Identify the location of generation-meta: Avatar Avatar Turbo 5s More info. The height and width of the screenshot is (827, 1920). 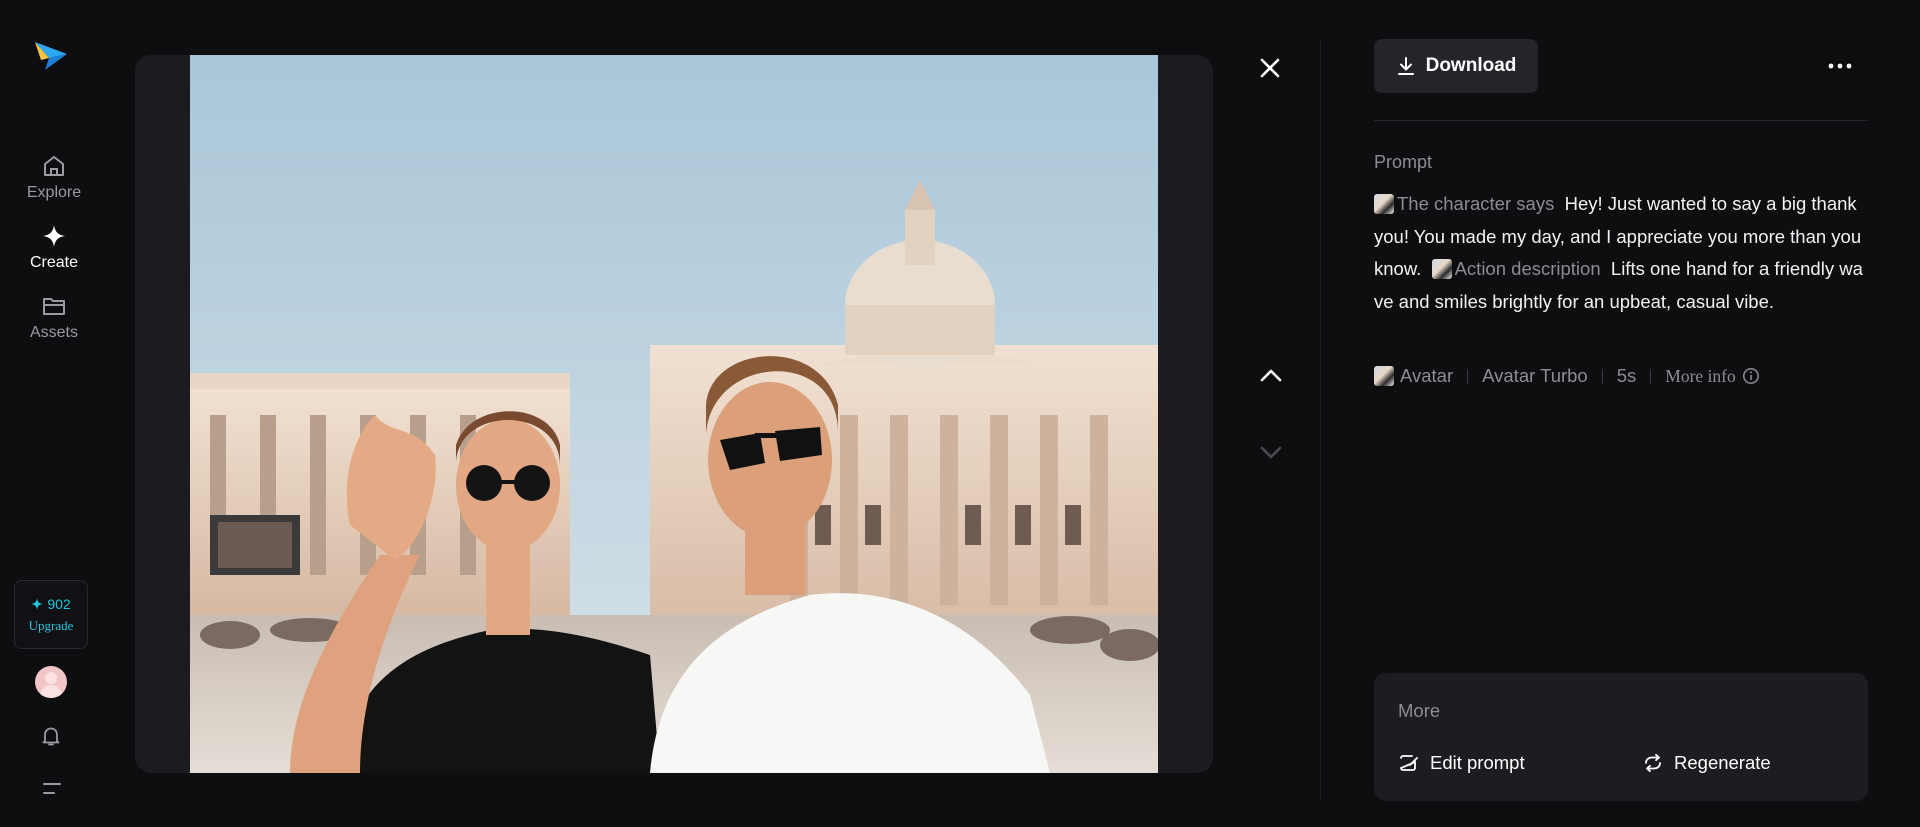
(1567, 376).